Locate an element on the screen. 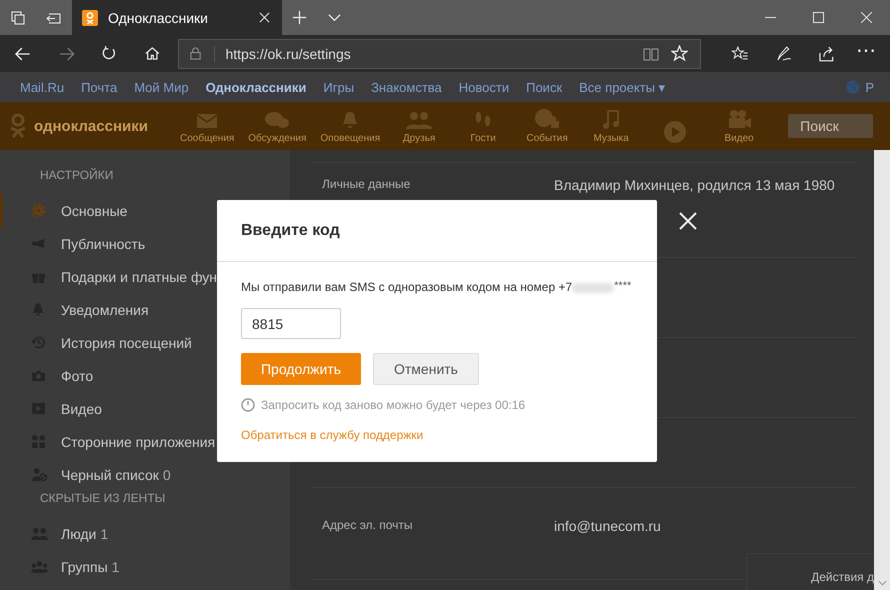 The height and width of the screenshot is (590, 890). portal-link: Знакомства is located at coordinates (406, 87).